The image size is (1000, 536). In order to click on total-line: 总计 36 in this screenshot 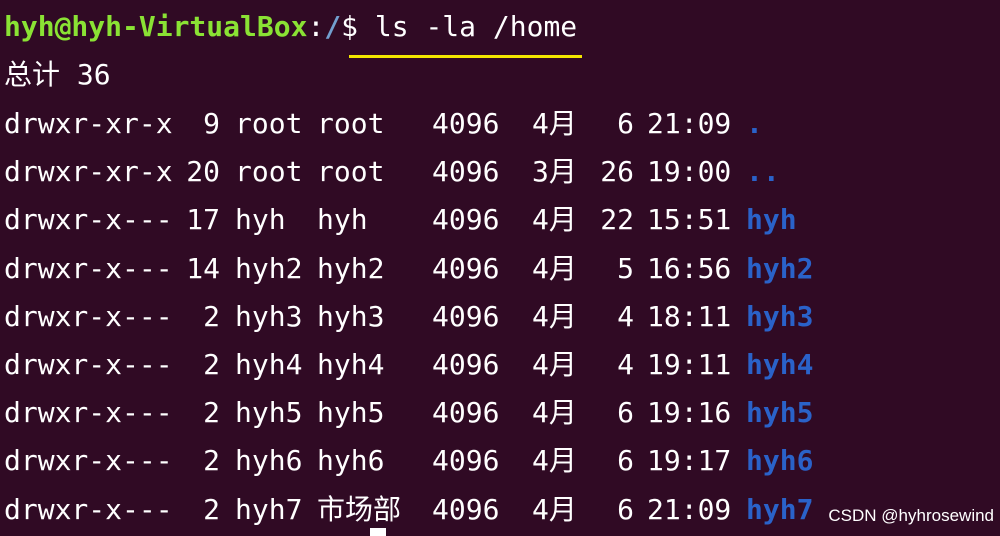, I will do `click(57, 74)`.